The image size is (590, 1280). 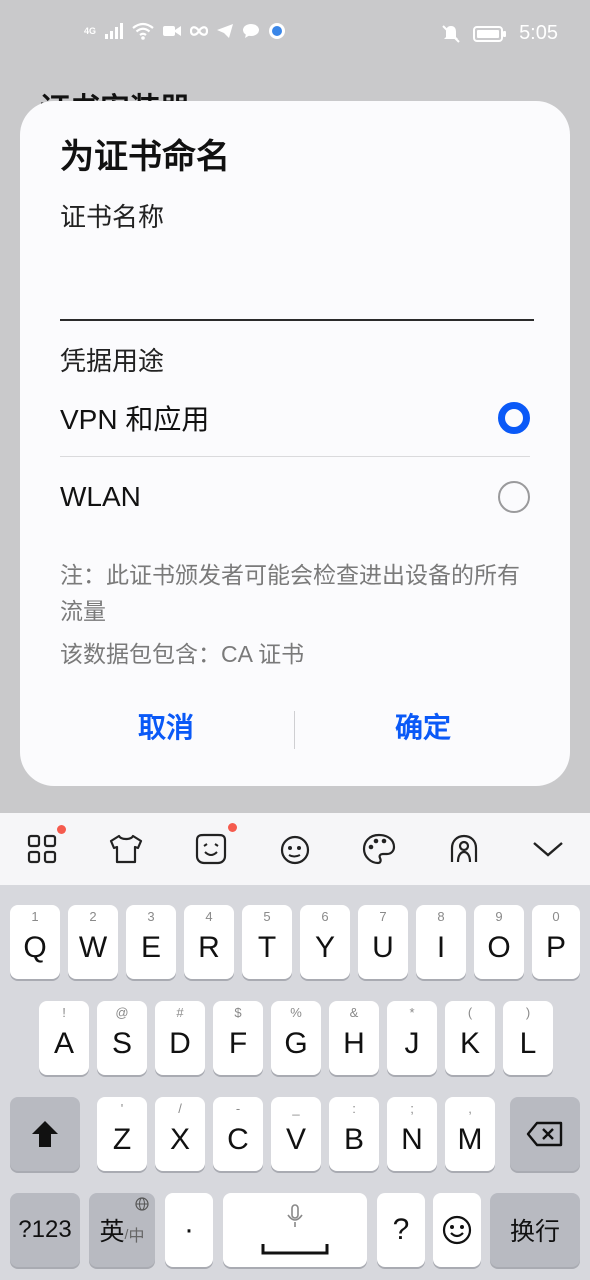 I want to click on radio-wlan-icon, so click(x=514, y=497).